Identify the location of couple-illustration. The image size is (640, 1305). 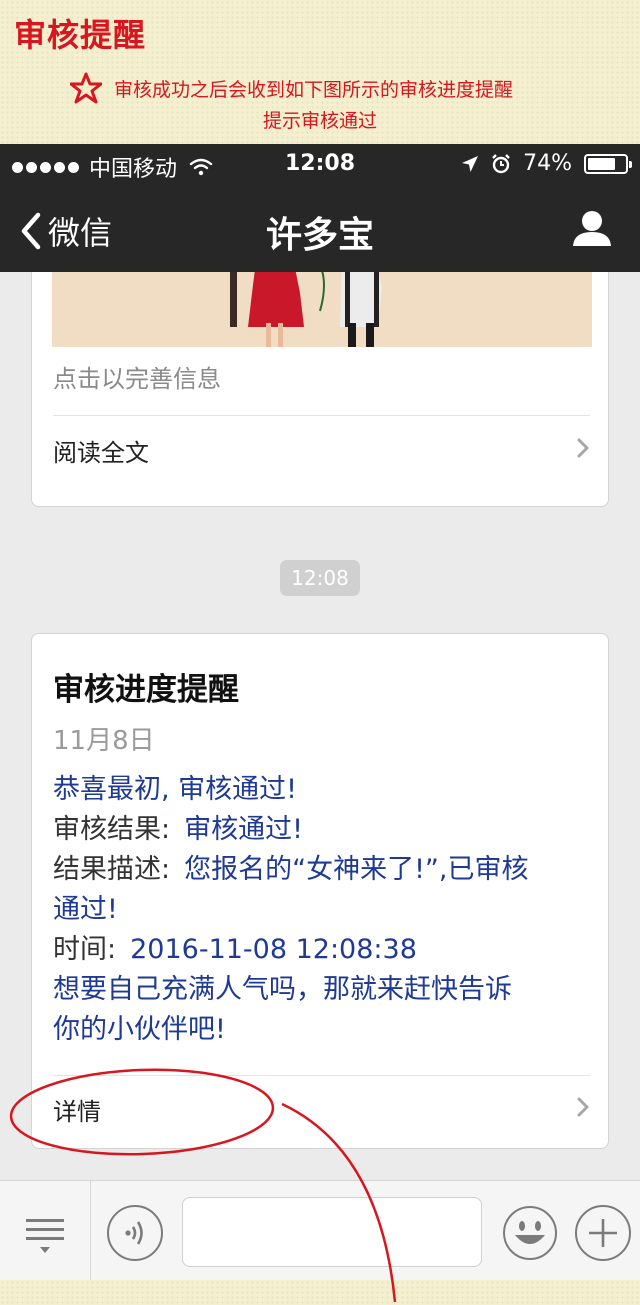
(322, 309).